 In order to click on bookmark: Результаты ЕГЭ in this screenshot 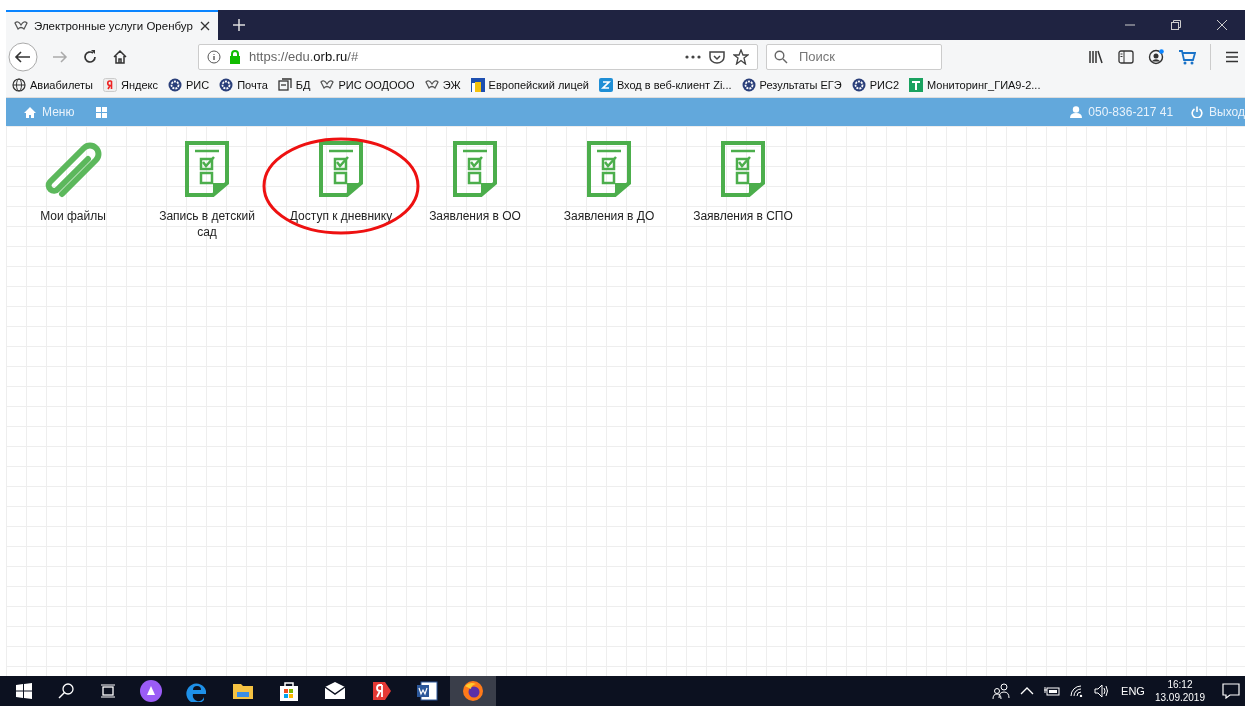, I will do `click(791, 85)`.